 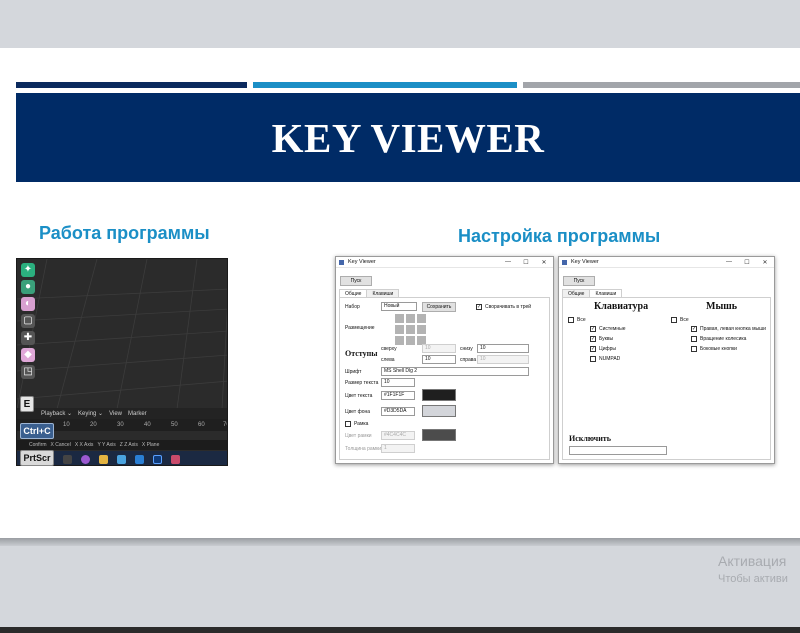 What do you see at coordinates (694, 329) in the screenshot?
I see `mouse-buttons-checkbox: ✓` at bounding box center [694, 329].